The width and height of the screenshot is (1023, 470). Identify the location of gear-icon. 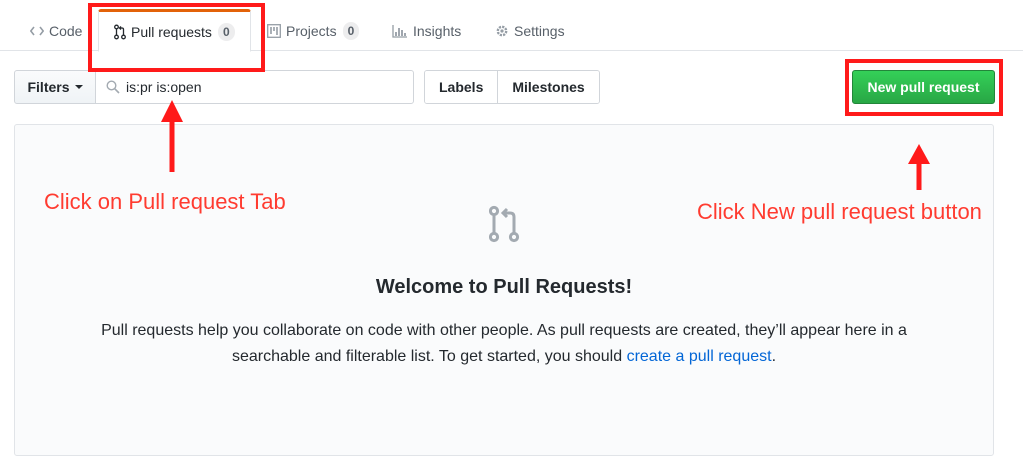
(502, 31).